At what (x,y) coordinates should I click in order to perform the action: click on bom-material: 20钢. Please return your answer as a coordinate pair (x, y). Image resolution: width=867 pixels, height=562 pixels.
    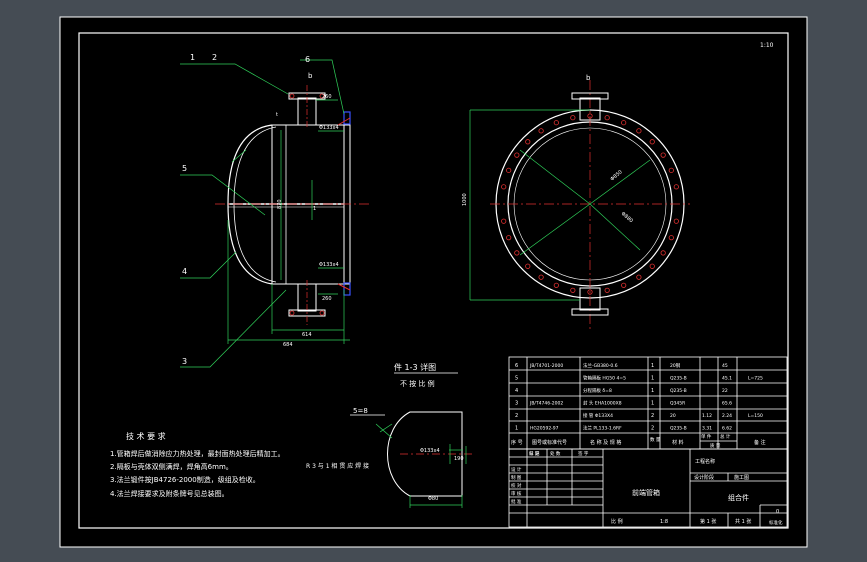
    Looking at the image, I should click on (675, 365).